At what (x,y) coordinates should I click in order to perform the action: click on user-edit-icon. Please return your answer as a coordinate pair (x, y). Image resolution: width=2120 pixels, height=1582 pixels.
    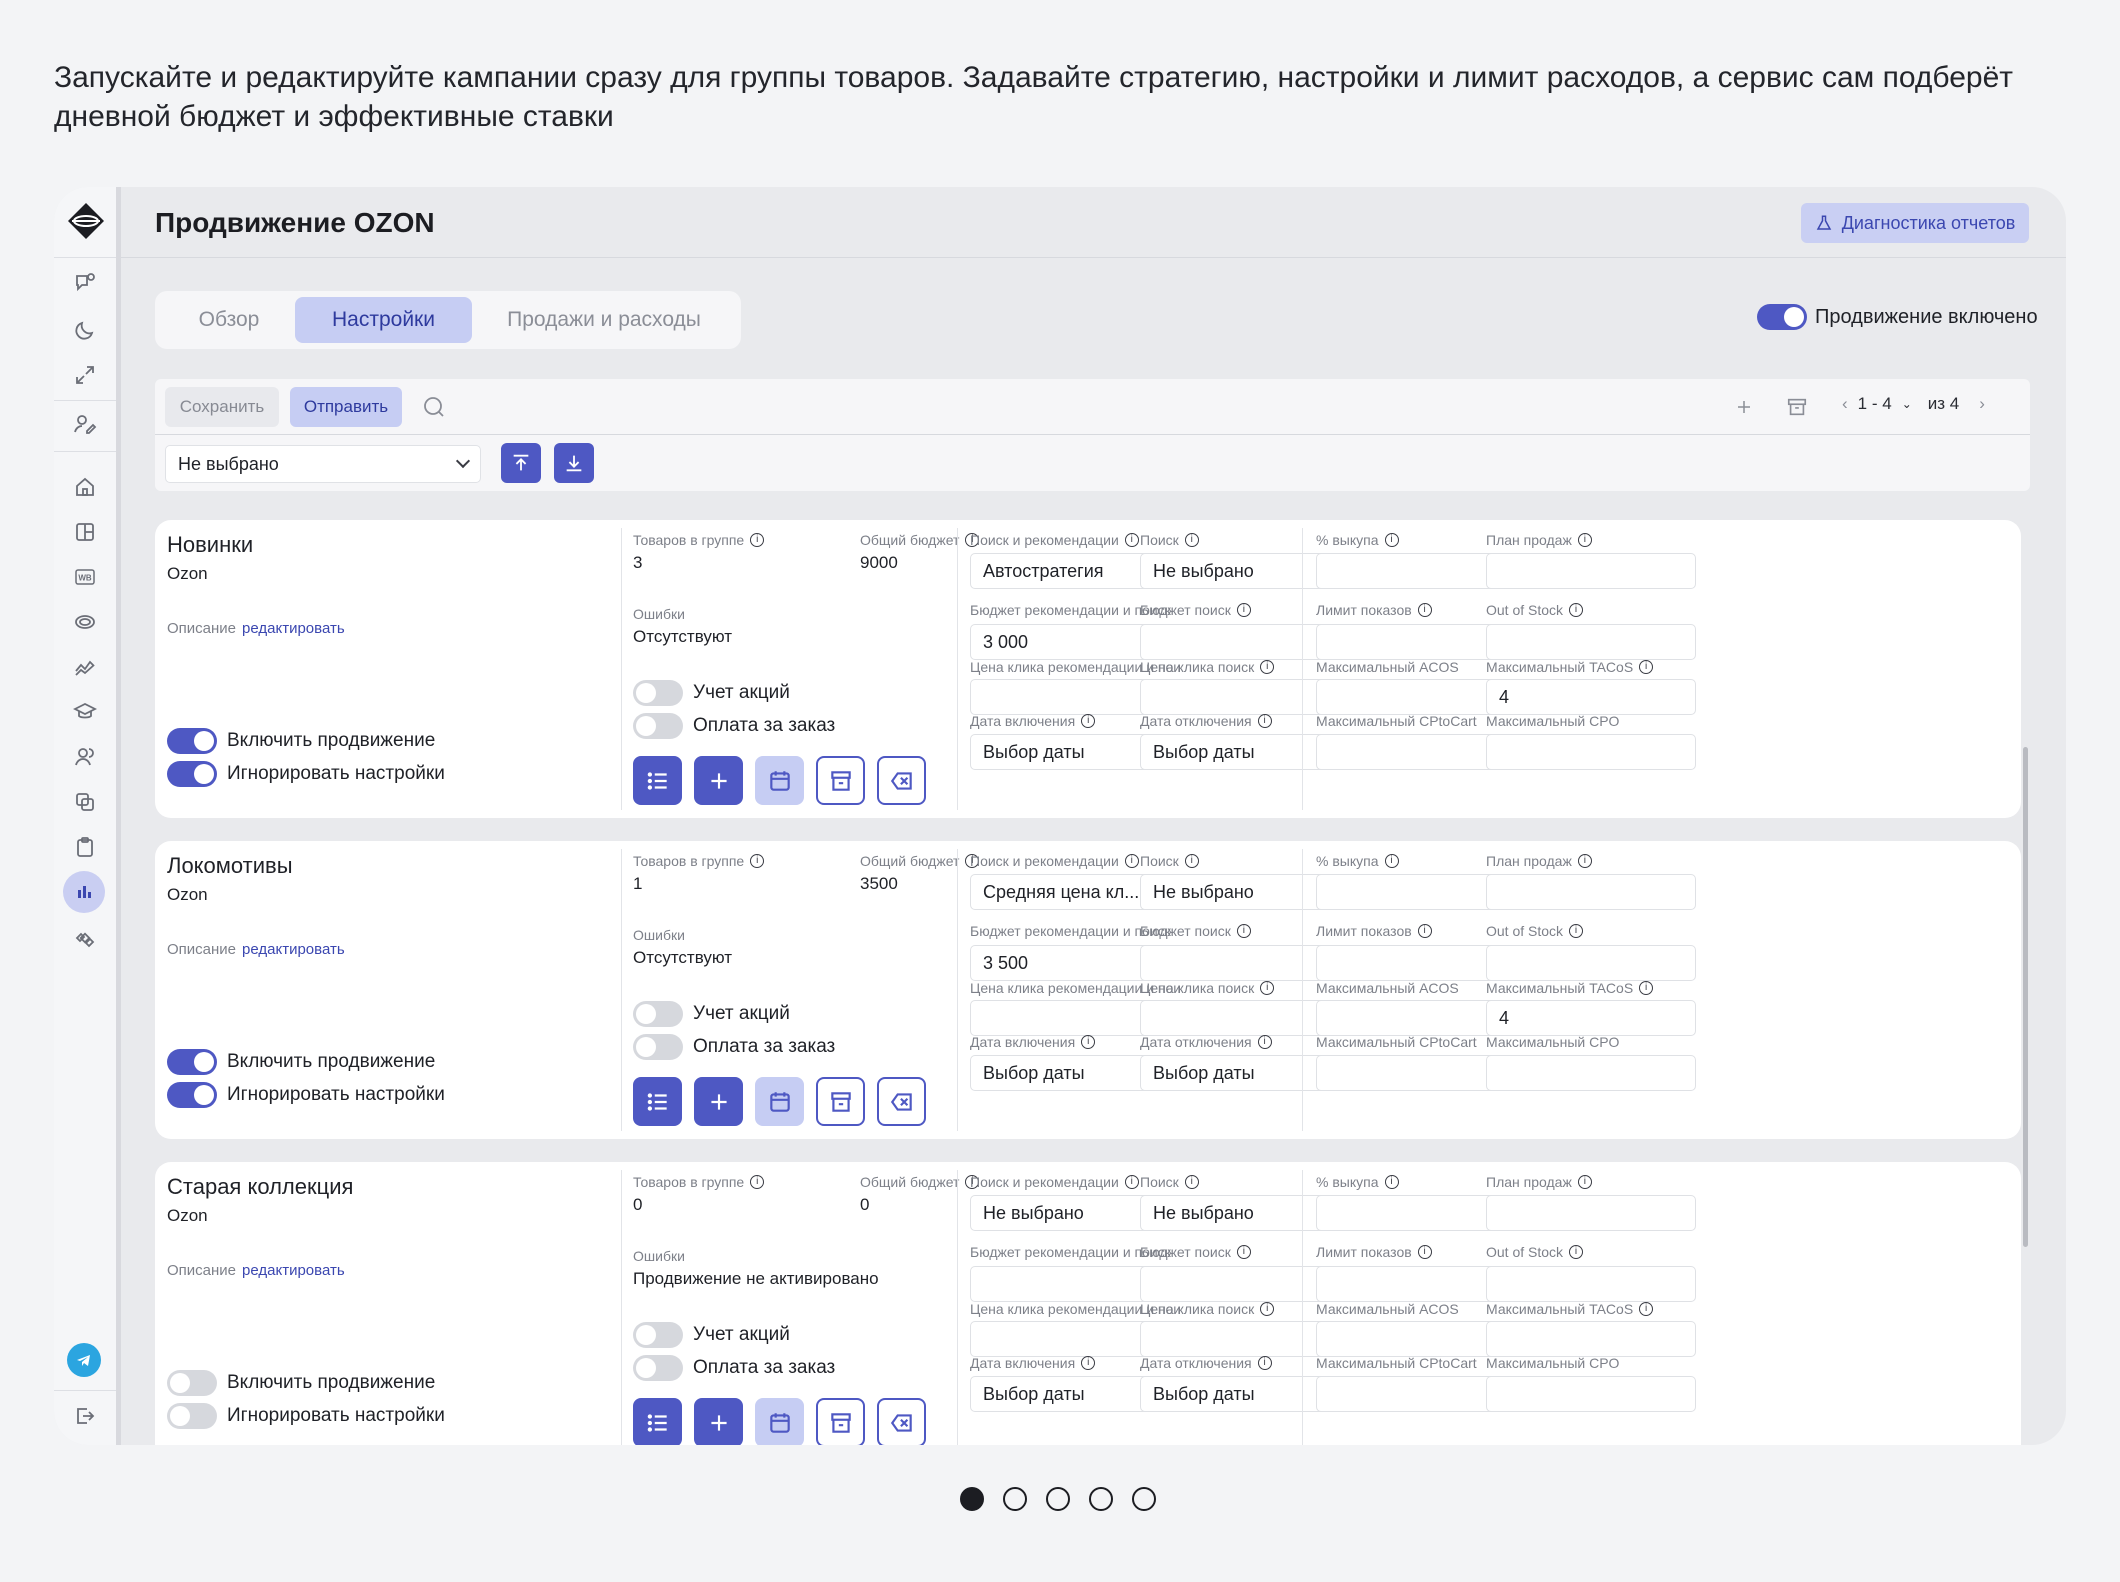
    Looking at the image, I should click on (85, 424).